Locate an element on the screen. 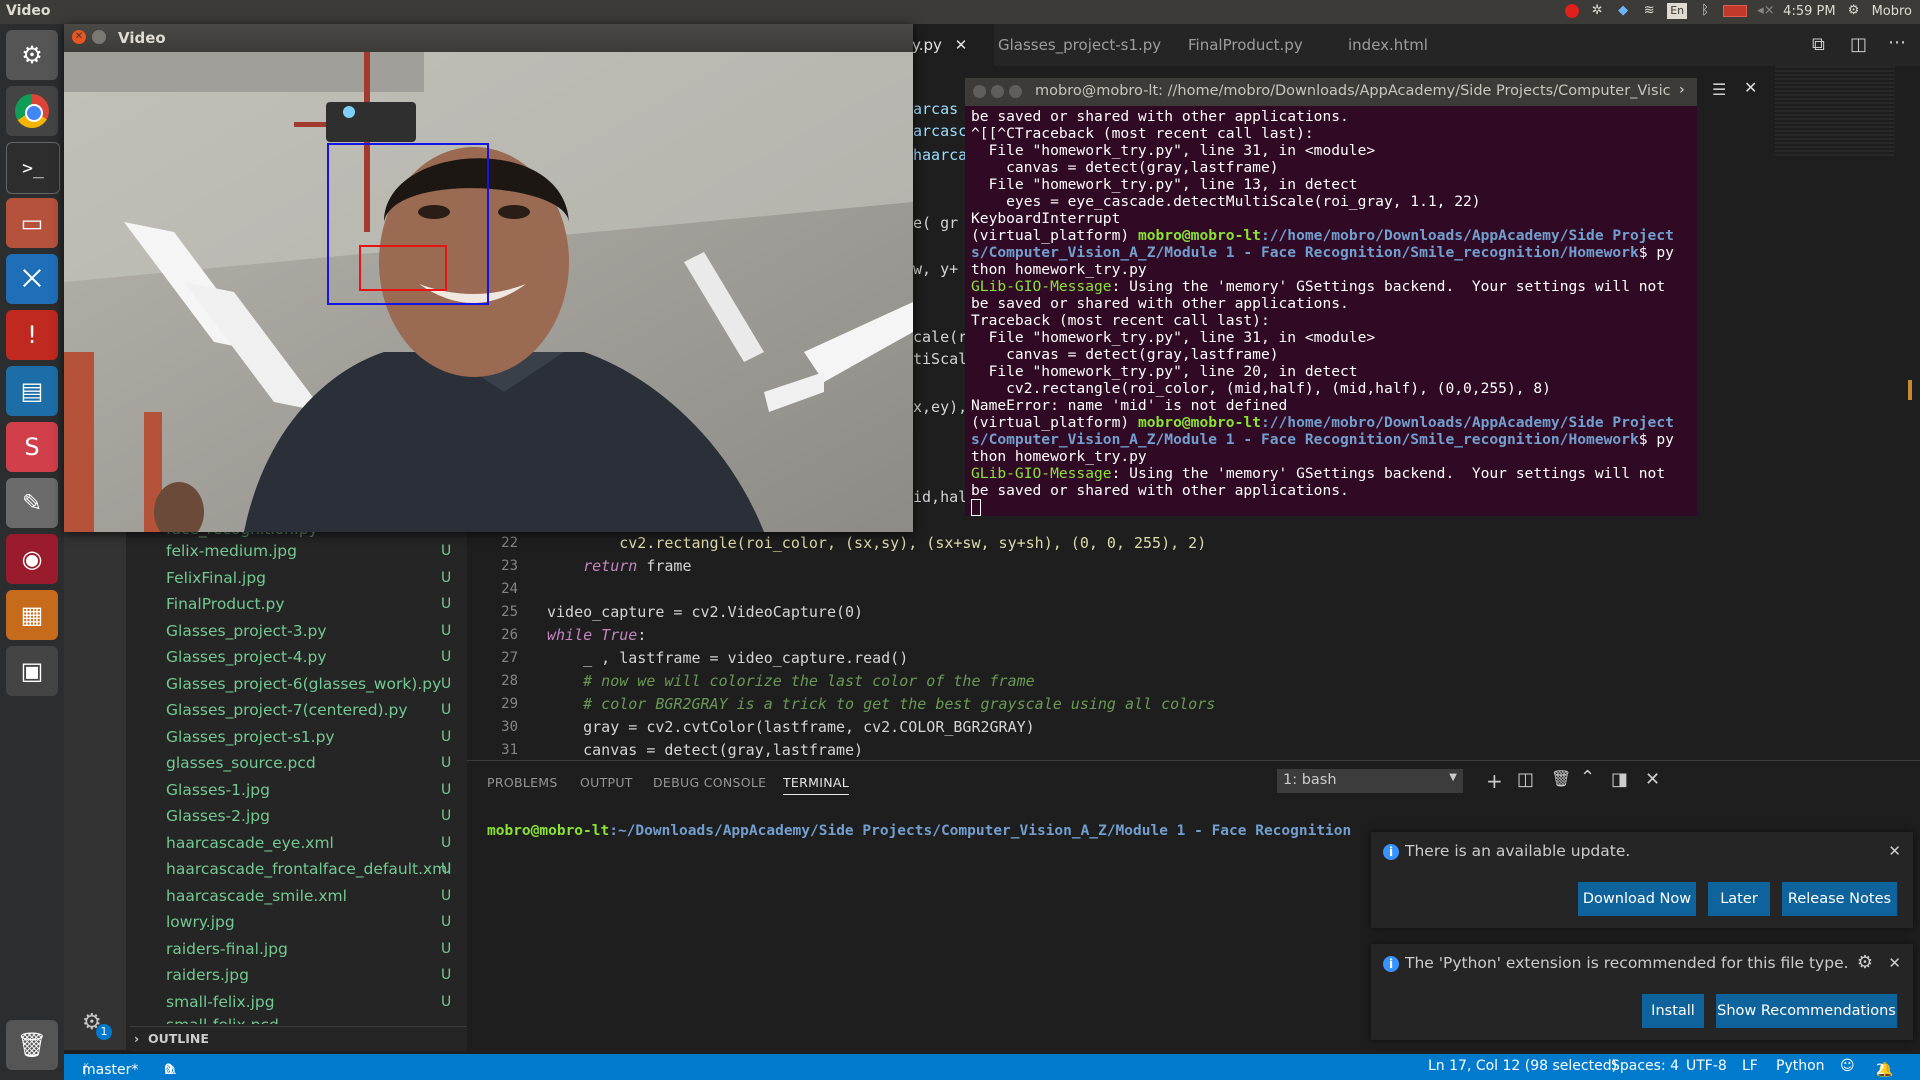 The image size is (1920, 1080). volume-mute-icon: ◂× is located at coordinates (1765, 11).